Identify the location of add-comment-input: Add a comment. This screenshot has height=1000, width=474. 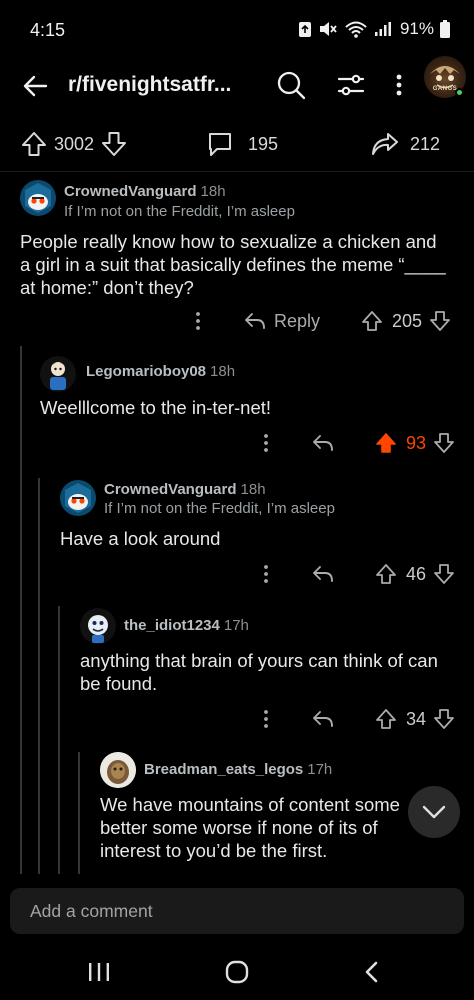
(237, 911).